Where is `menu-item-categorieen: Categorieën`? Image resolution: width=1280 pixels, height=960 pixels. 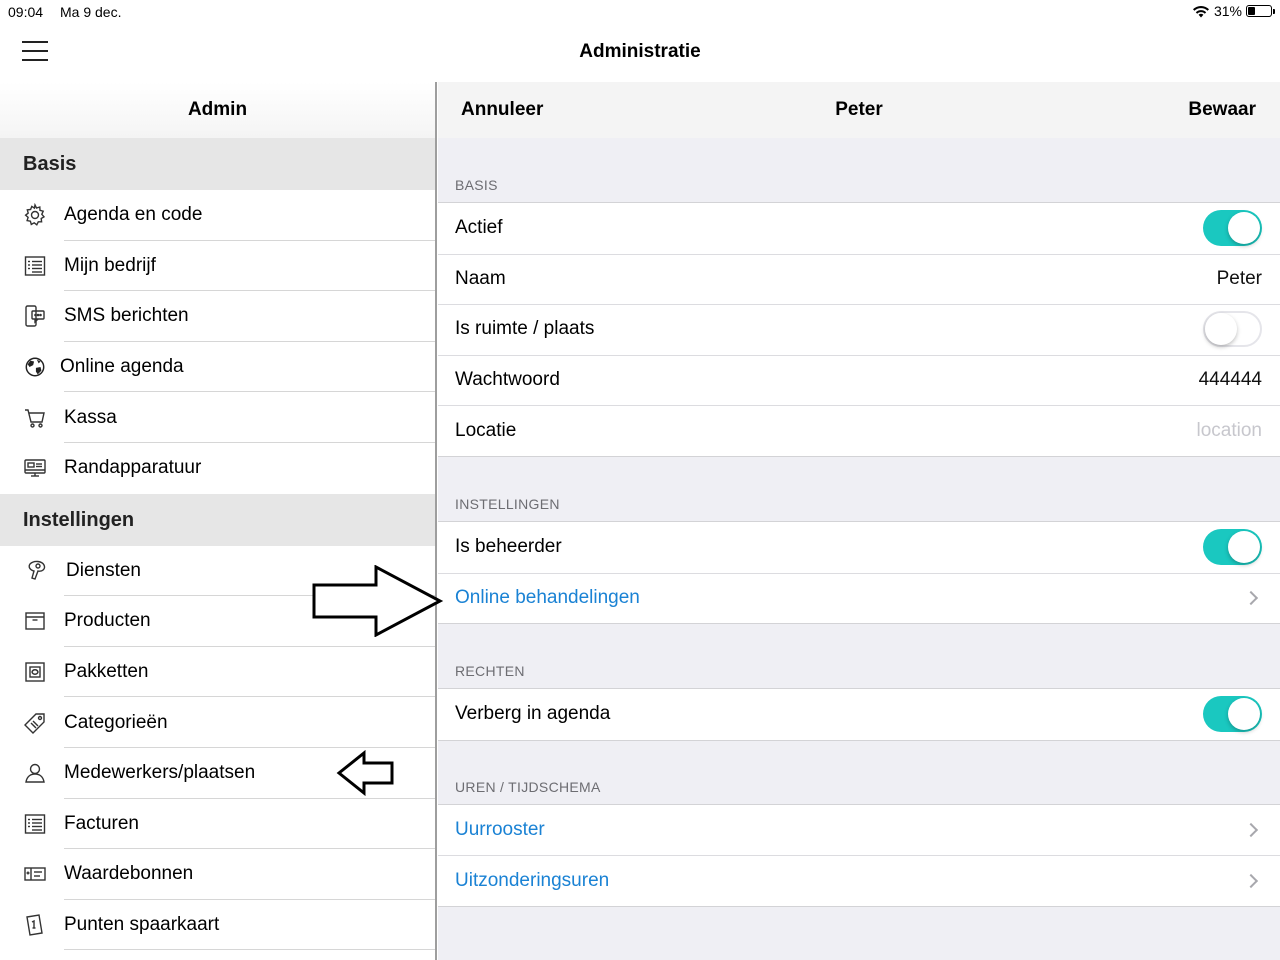 menu-item-categorieen: Categorieën is located at coordinates (217, 722).